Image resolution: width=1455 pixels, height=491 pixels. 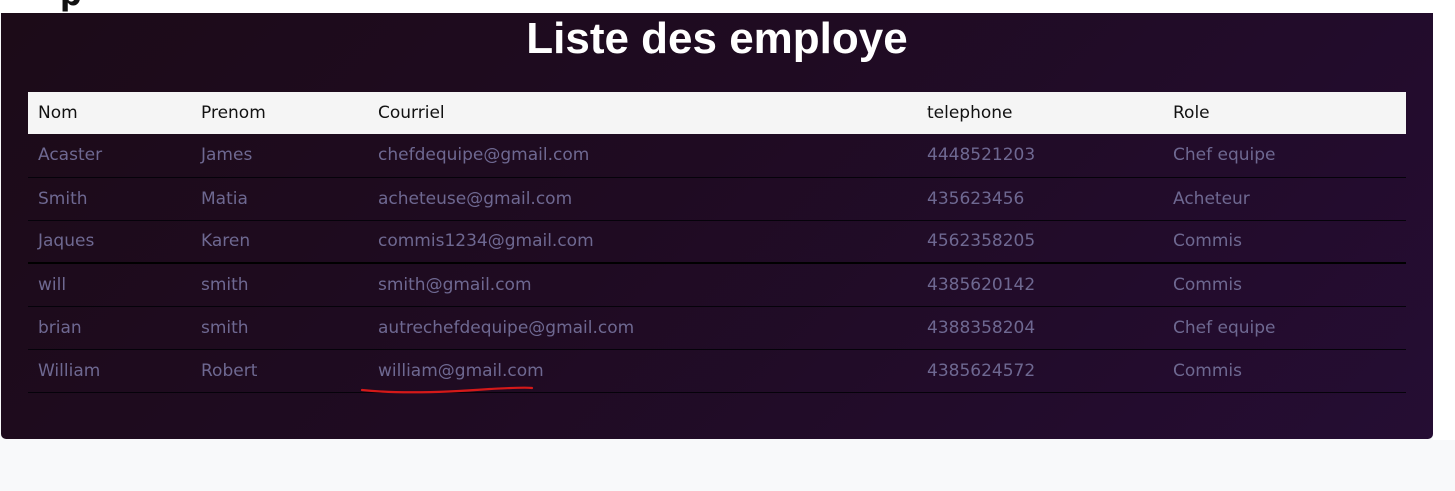 I want to click on page-margin, so click(x=1444, y=220).